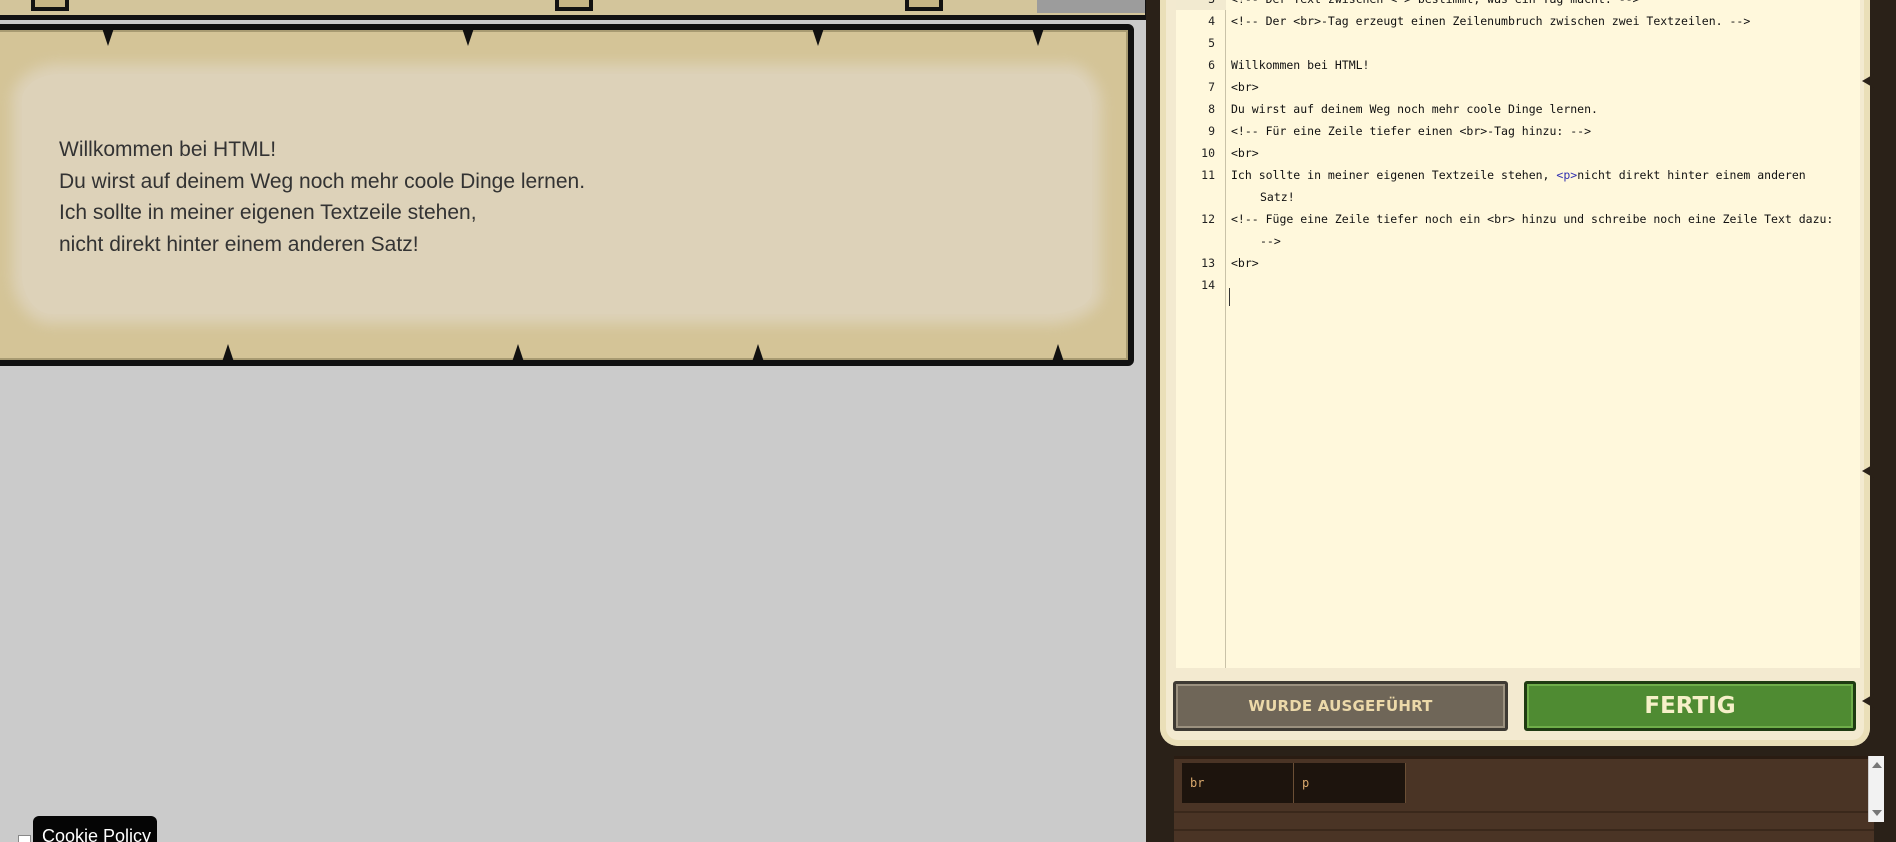 The width and height of the screenshot is (1896, 842). What do you see at coordinates (168, 149) in the screenshot?
I see `preview-line: Willkommen bei HTML!` at bounding box center [168, 149].